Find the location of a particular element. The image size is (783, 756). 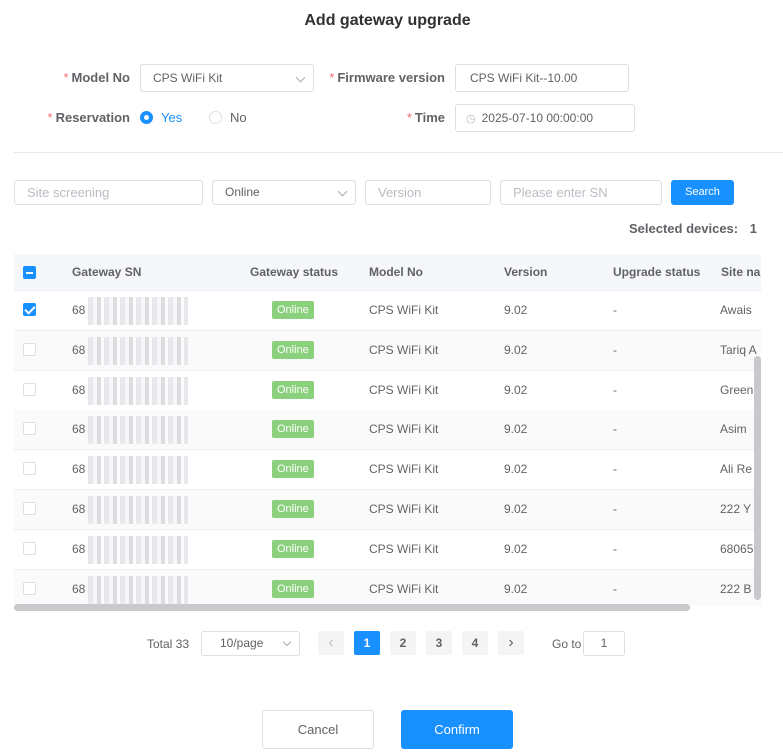

model-no-label: * Model No is located at coordinates (85, 77).